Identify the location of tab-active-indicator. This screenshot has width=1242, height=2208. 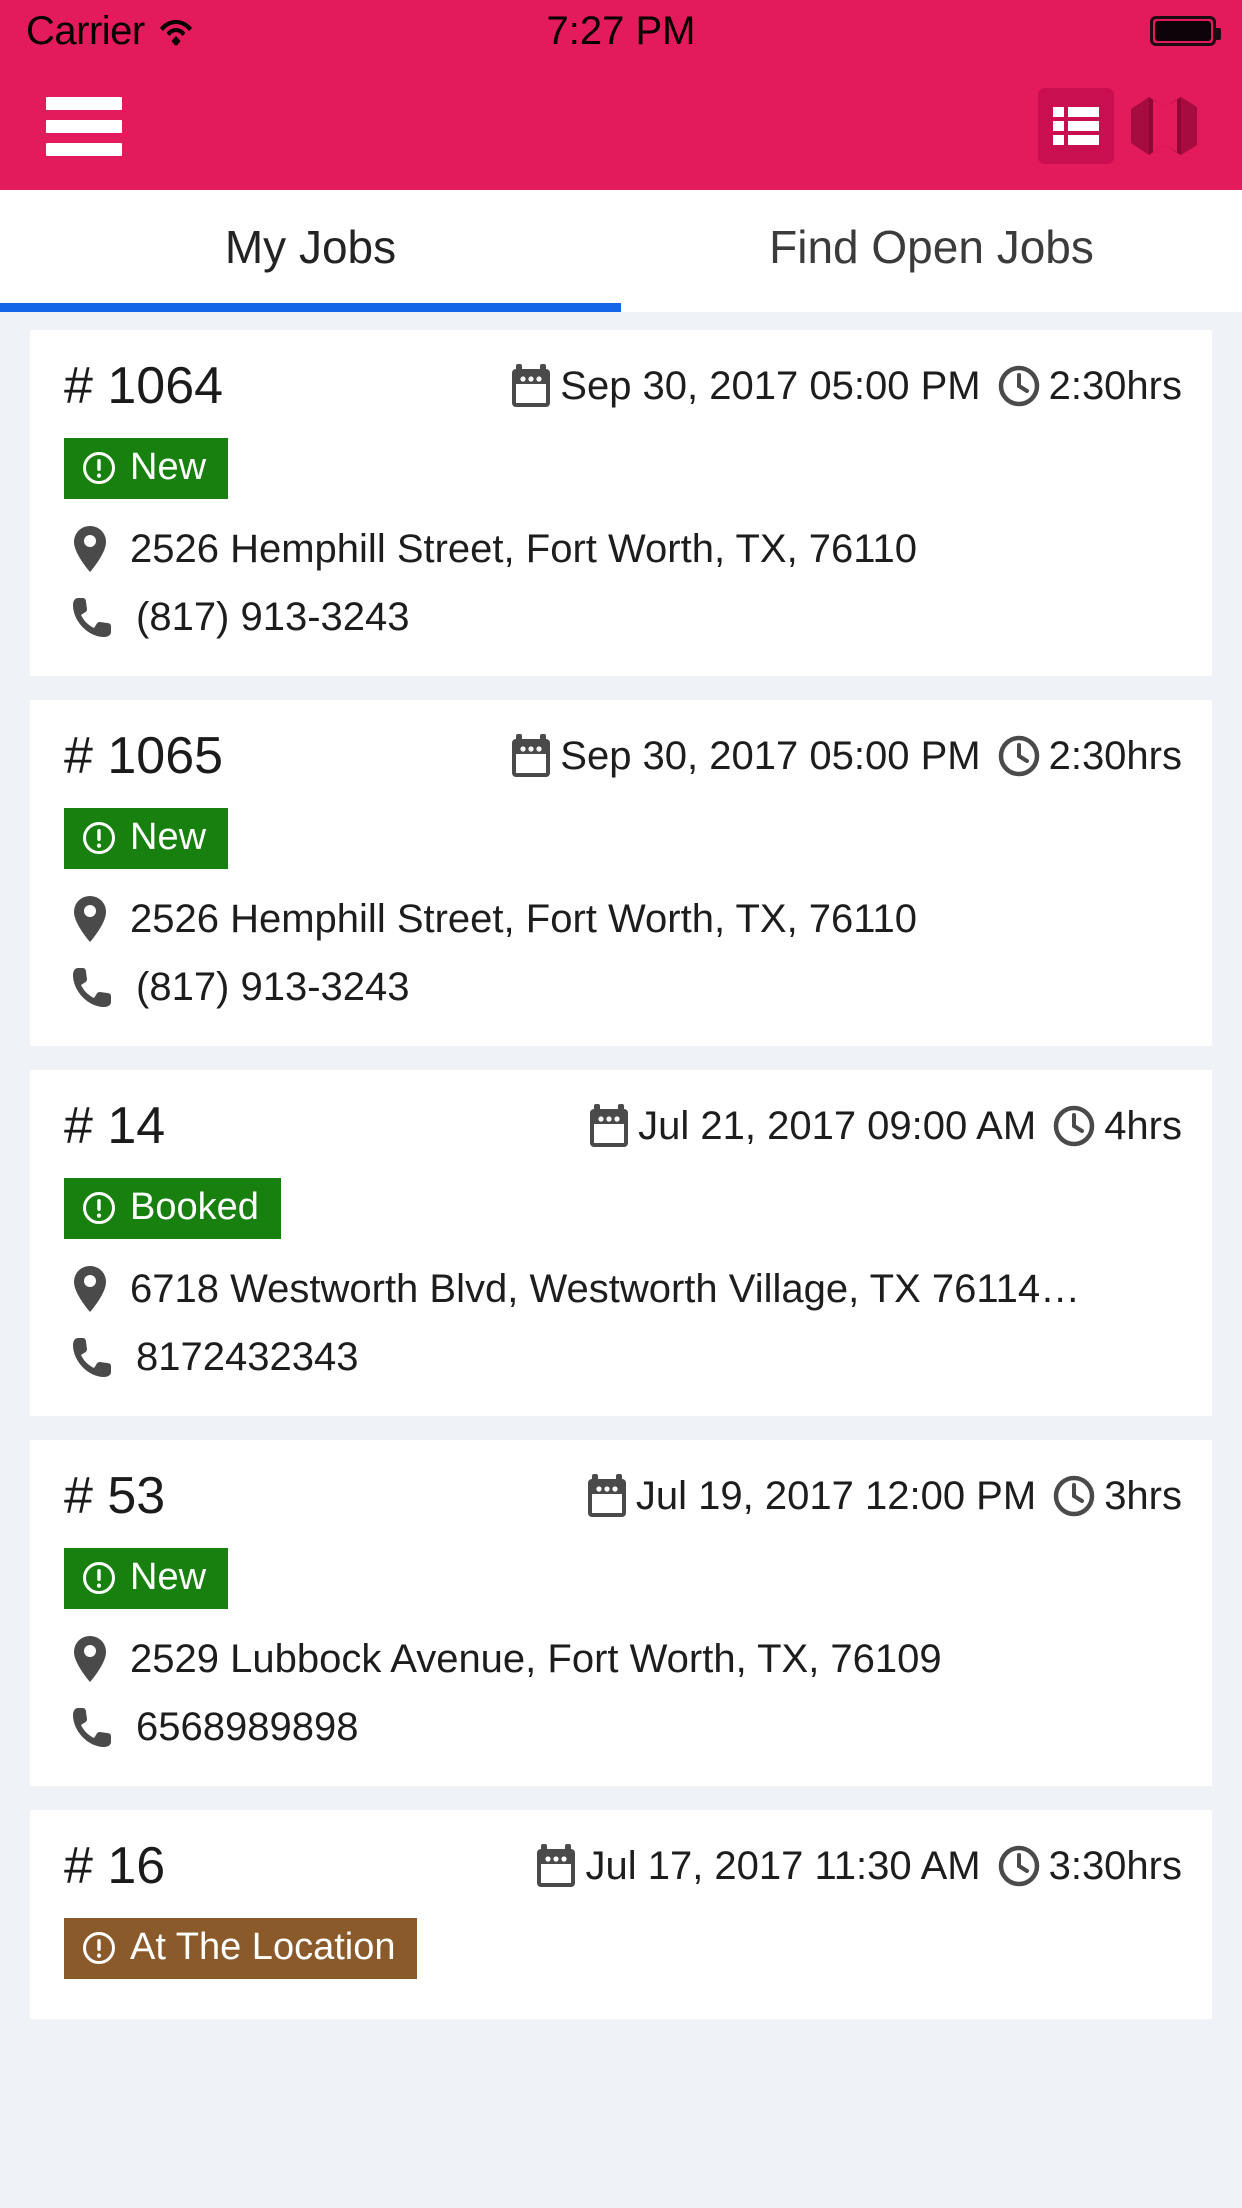
(310, 307).